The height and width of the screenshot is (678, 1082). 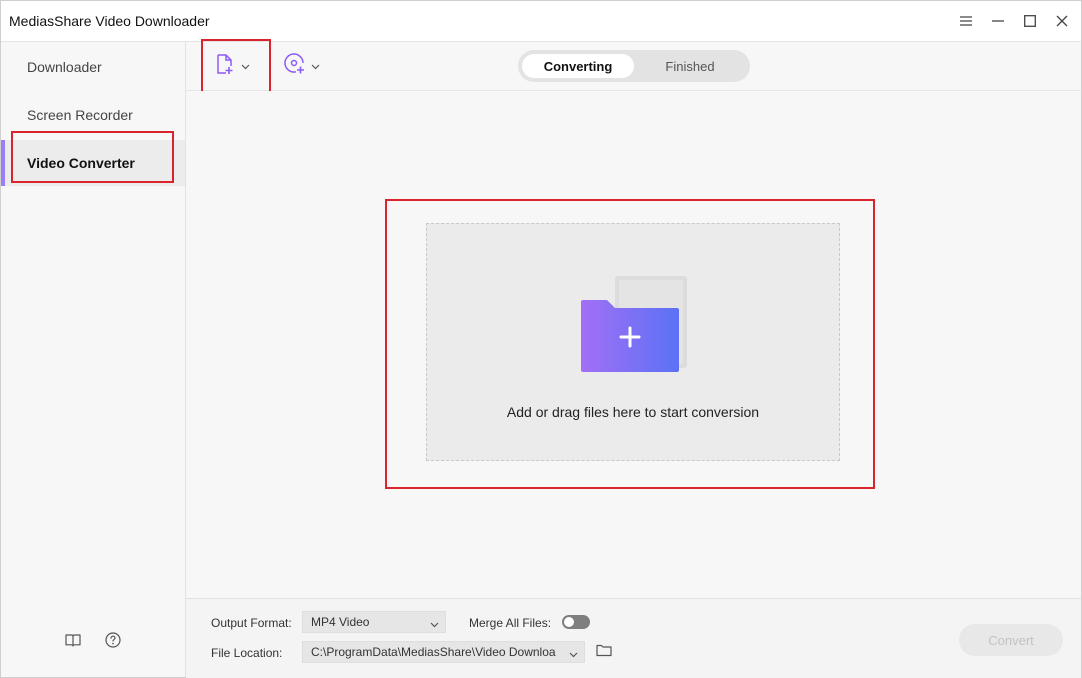 What do you see at coordinates (247, 653) in the screenshot?
I see `file-location-label: File Location:` at bounding box center [247, 653].